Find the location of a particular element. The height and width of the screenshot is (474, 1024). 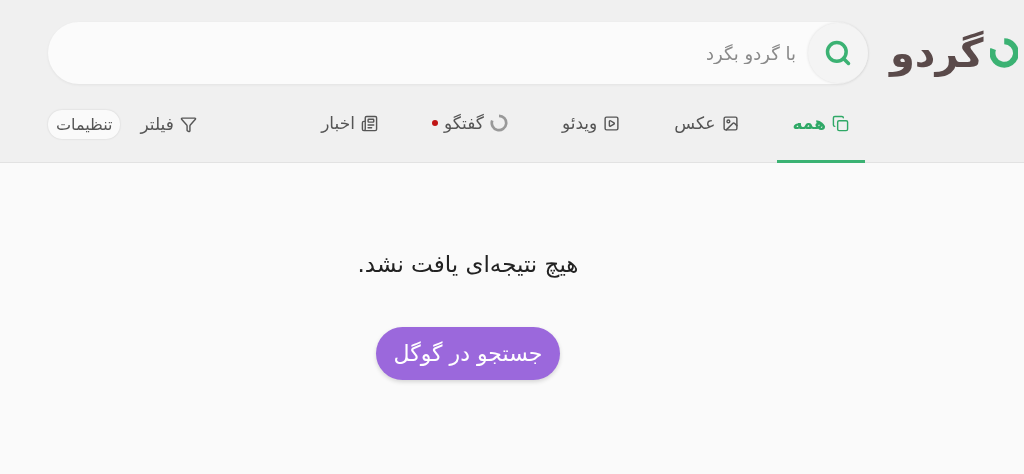

list-icon is located at coordinates (369, 123).